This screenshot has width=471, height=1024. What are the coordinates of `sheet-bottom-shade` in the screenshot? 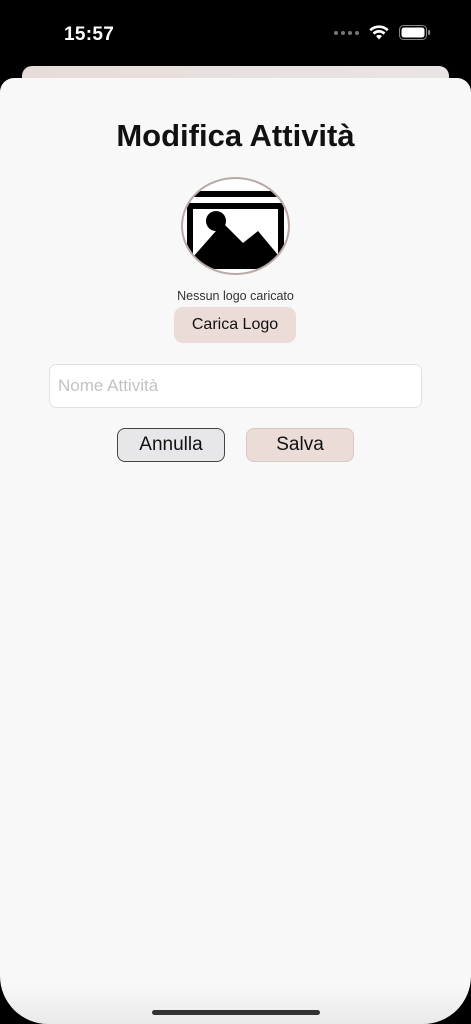 It's located at (235, 1004).